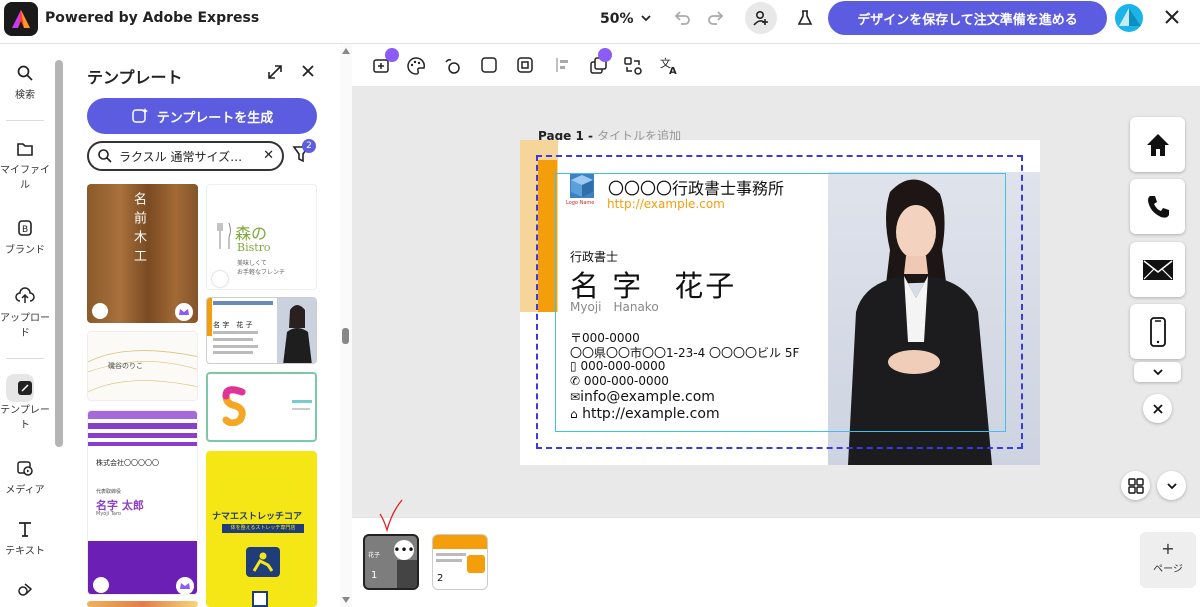 The width and height of the screenshot is (1200, 607). Describe the element at coordinates (233, 325) in the screenshot. I see `template-text: 名 字 花 子` at that location.